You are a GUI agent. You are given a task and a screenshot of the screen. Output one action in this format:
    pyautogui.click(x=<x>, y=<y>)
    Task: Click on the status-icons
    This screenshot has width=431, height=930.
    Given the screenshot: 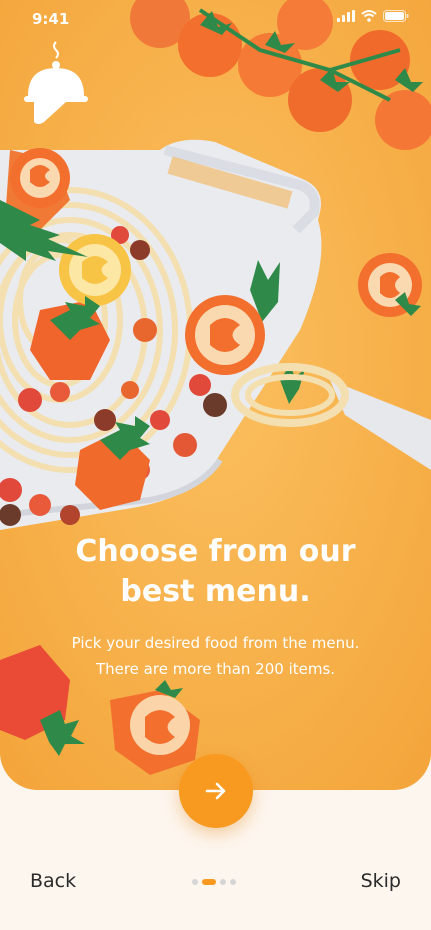 What is the action you would take?
    pyautogui.click(x=373, y=16)
    